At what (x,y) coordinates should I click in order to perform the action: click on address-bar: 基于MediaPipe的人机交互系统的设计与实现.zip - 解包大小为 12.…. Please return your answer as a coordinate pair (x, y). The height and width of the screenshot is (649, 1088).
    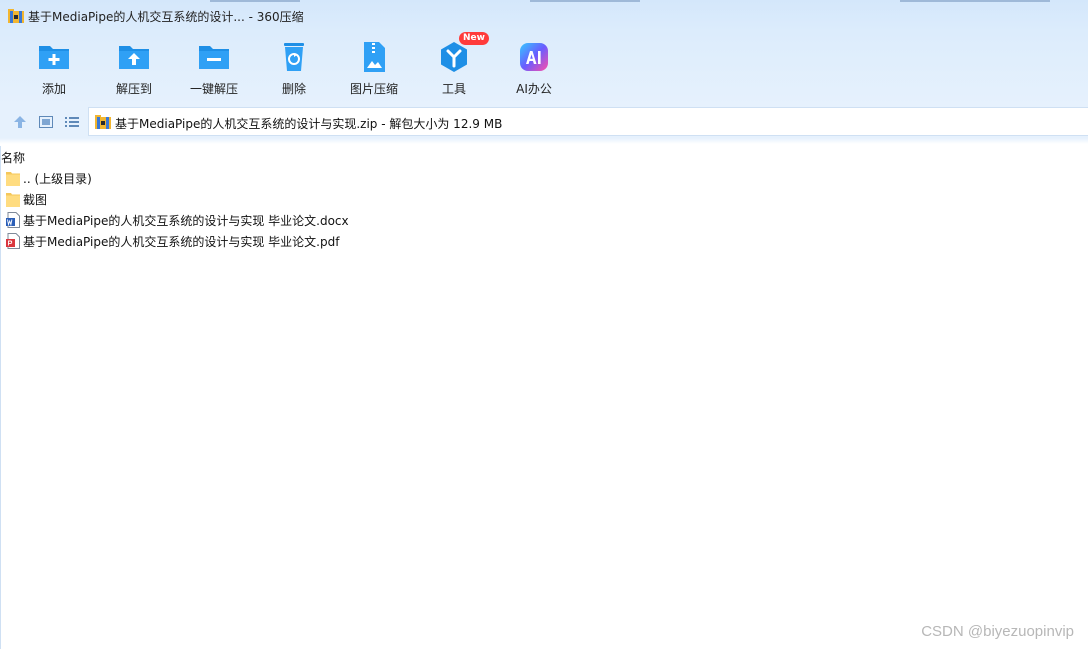
    Looking at the image, I should click on (588, 121).